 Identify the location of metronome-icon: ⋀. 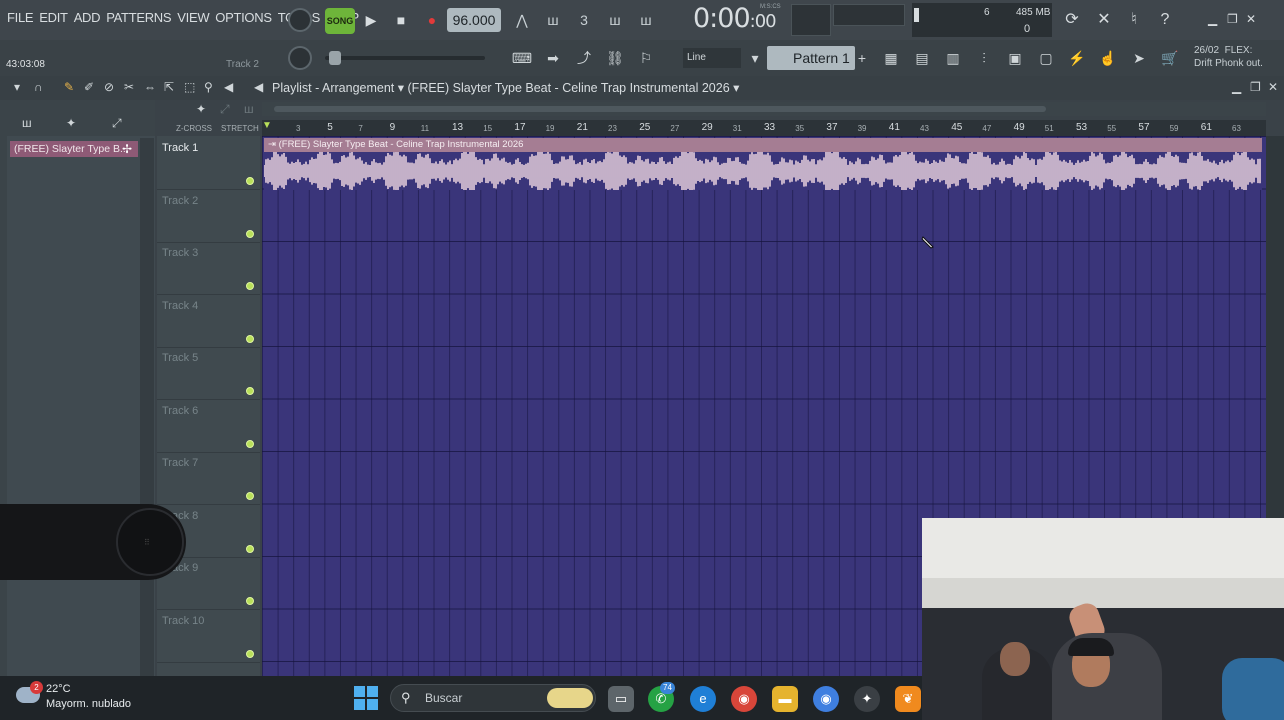
(522, 20).